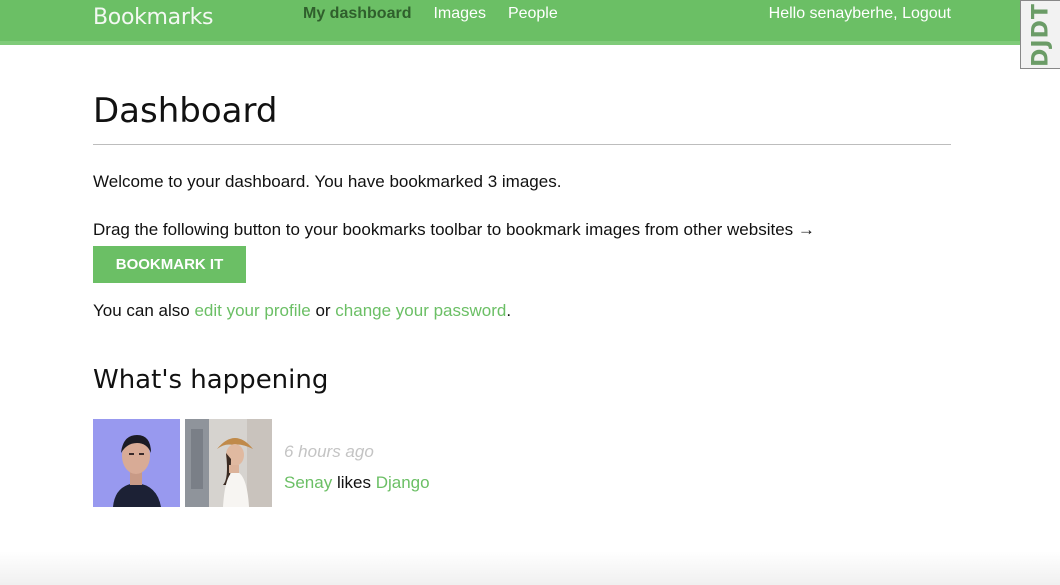  I want to click on debug-toolbar-label: DJDT, so click(1040, 34).